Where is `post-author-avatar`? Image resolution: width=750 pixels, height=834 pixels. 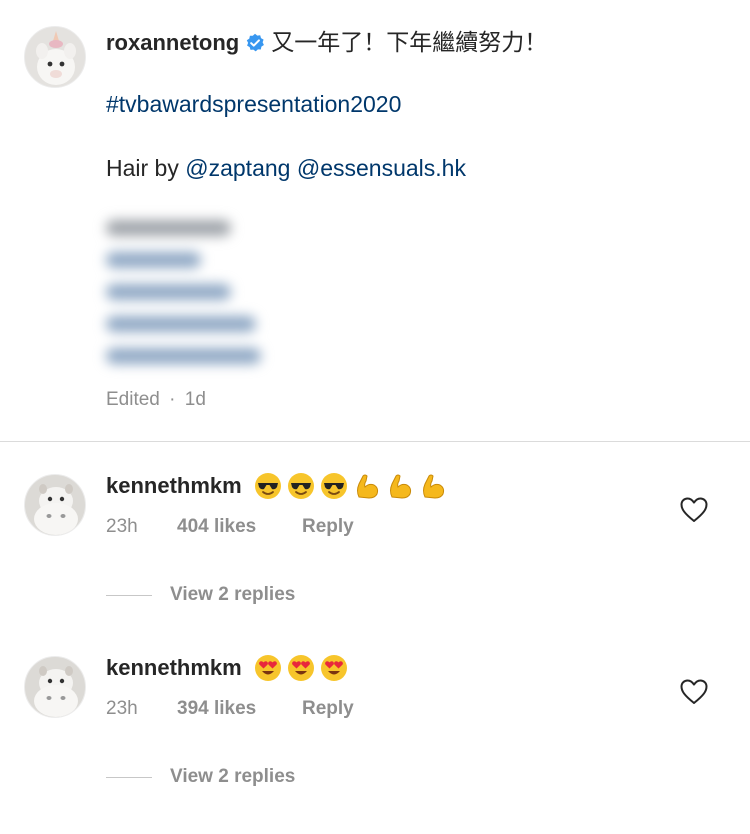 post-author-avatar is located at coordinates (55, 57).